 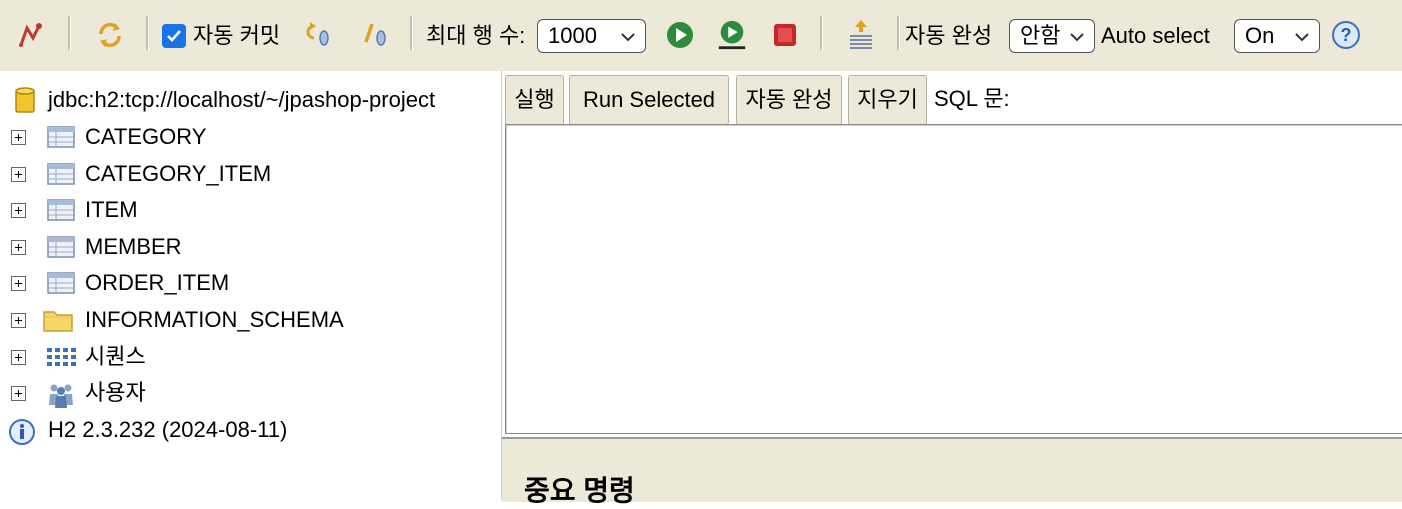 I want to click on autocomplete-label: 자동 완성, so click(x=949, y=35).